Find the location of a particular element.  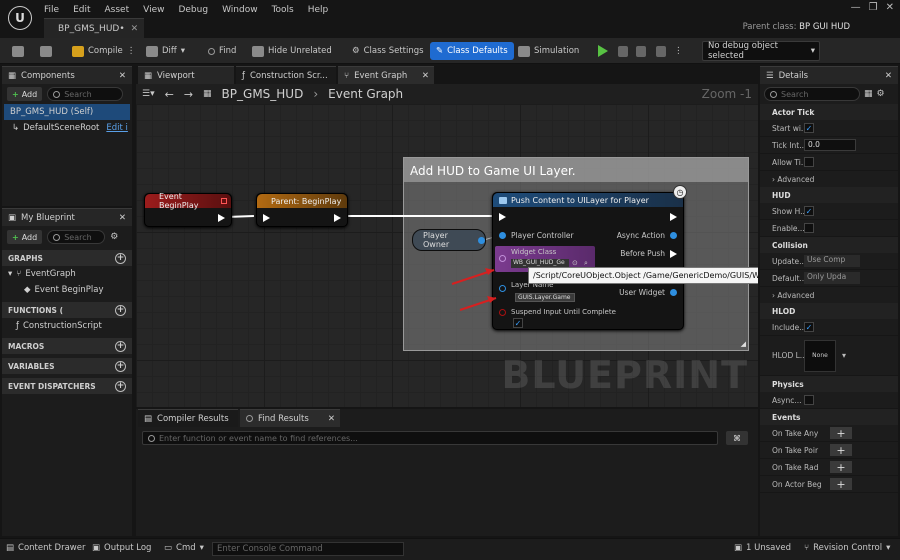

cmd-button: ▭ Cmd ▾ is located at coordinates (184, 548).